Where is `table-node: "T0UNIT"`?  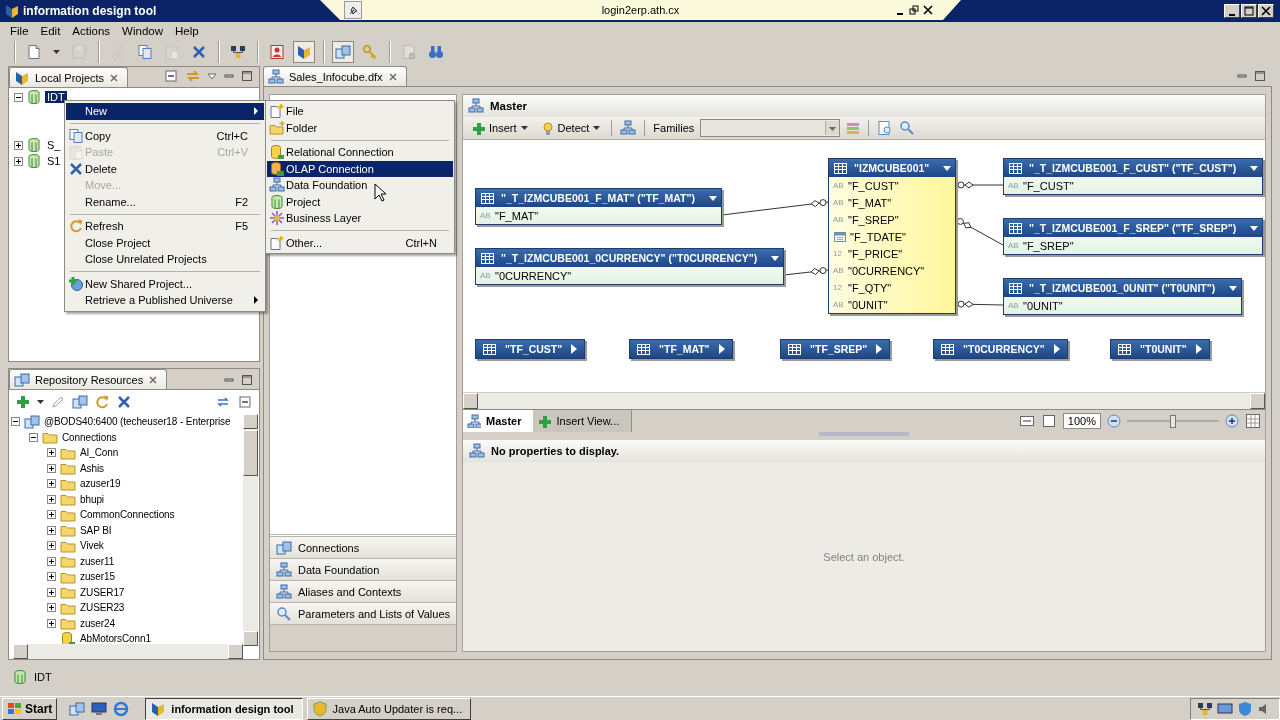 table-node: "T0UNIT" is located at coordinates (1160, 349).